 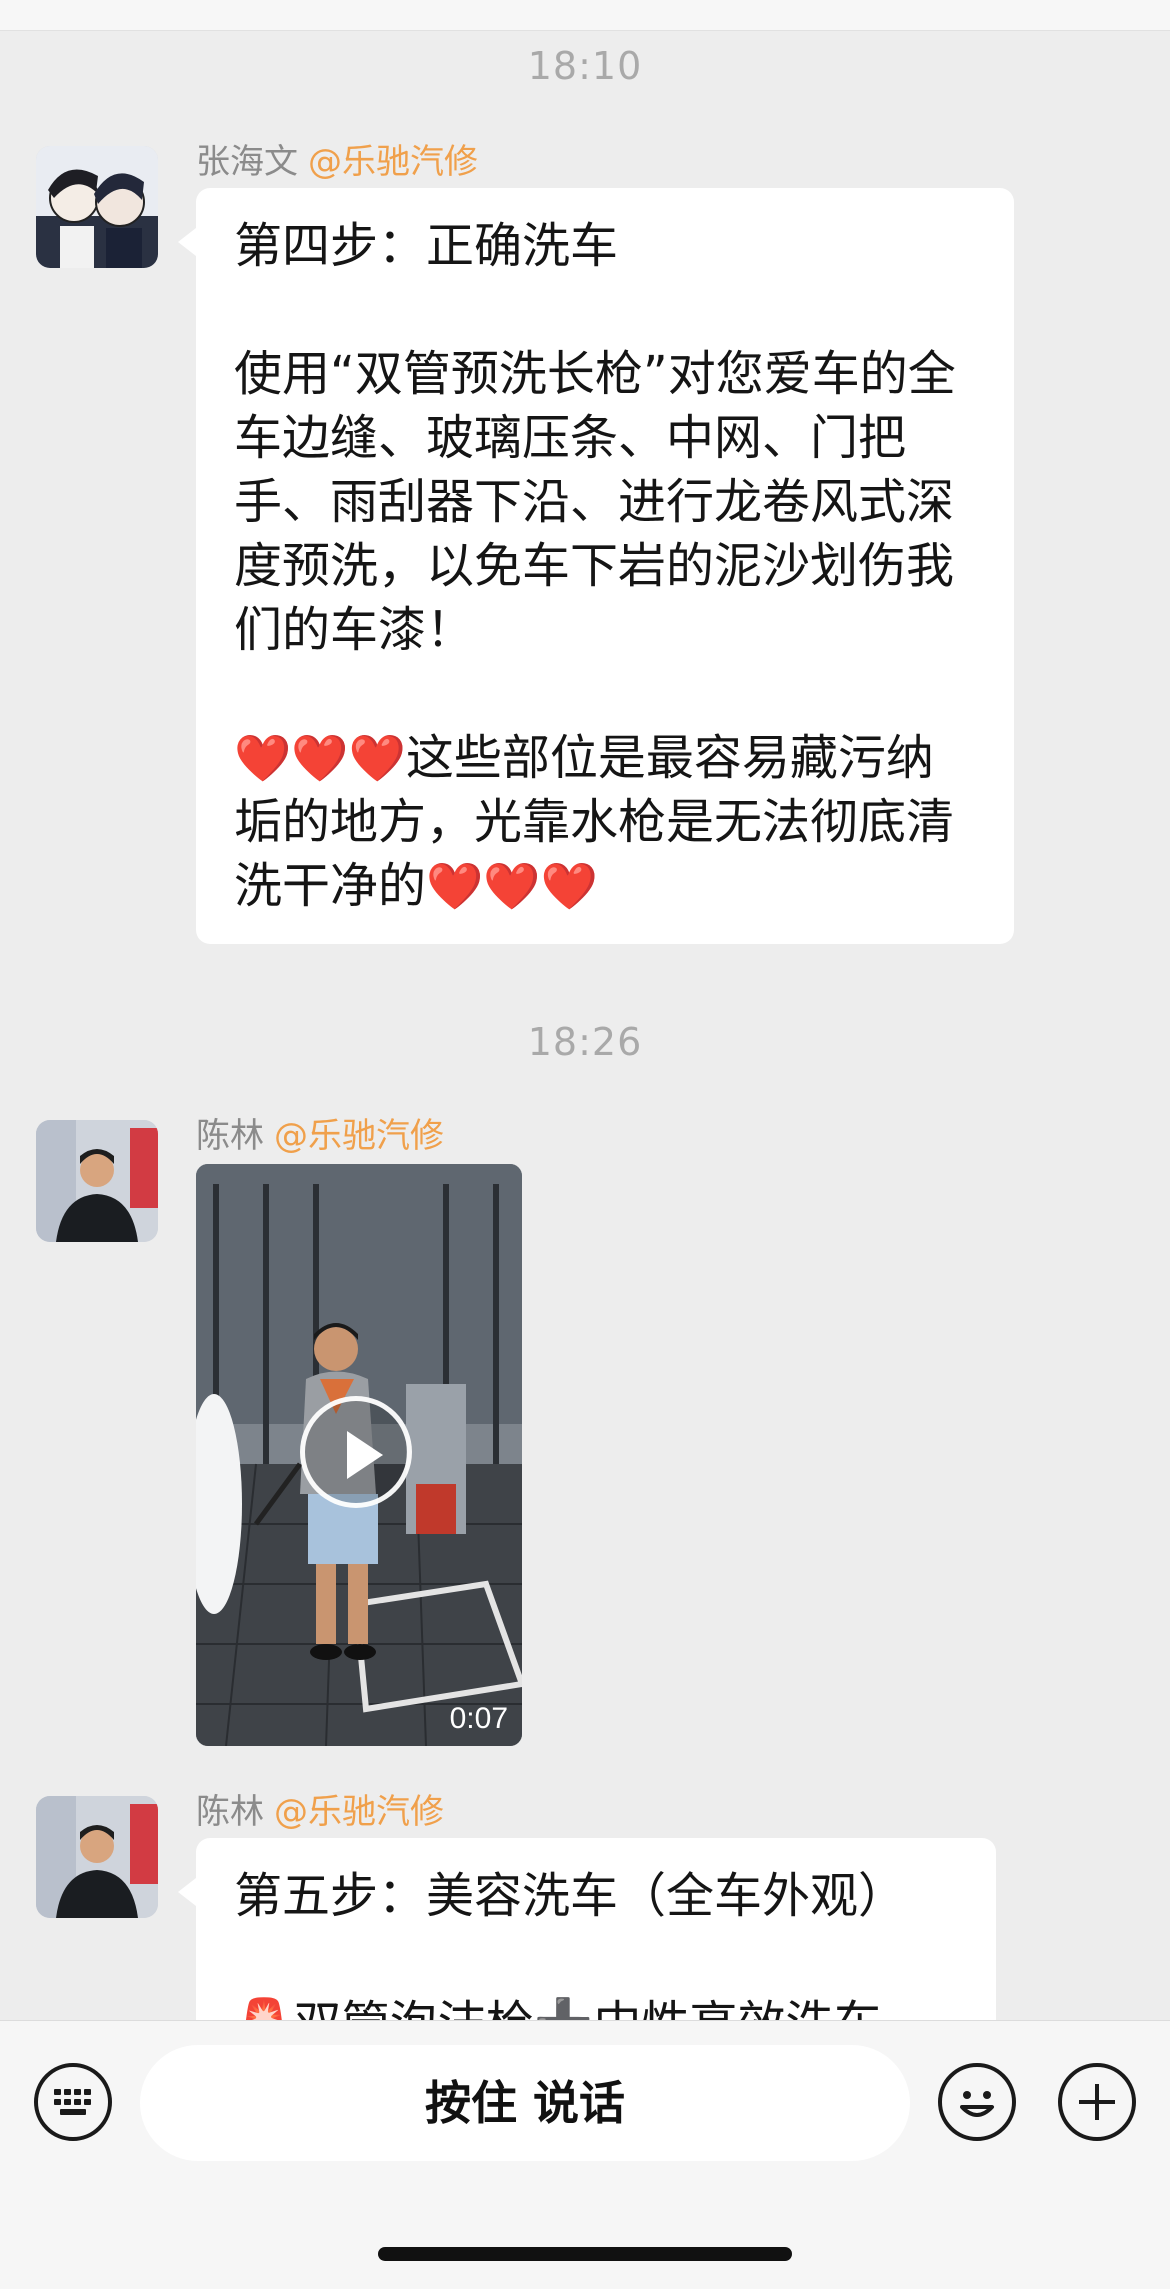 I want to click on keyboard-toggle-button, so click(x=73, y=2102).